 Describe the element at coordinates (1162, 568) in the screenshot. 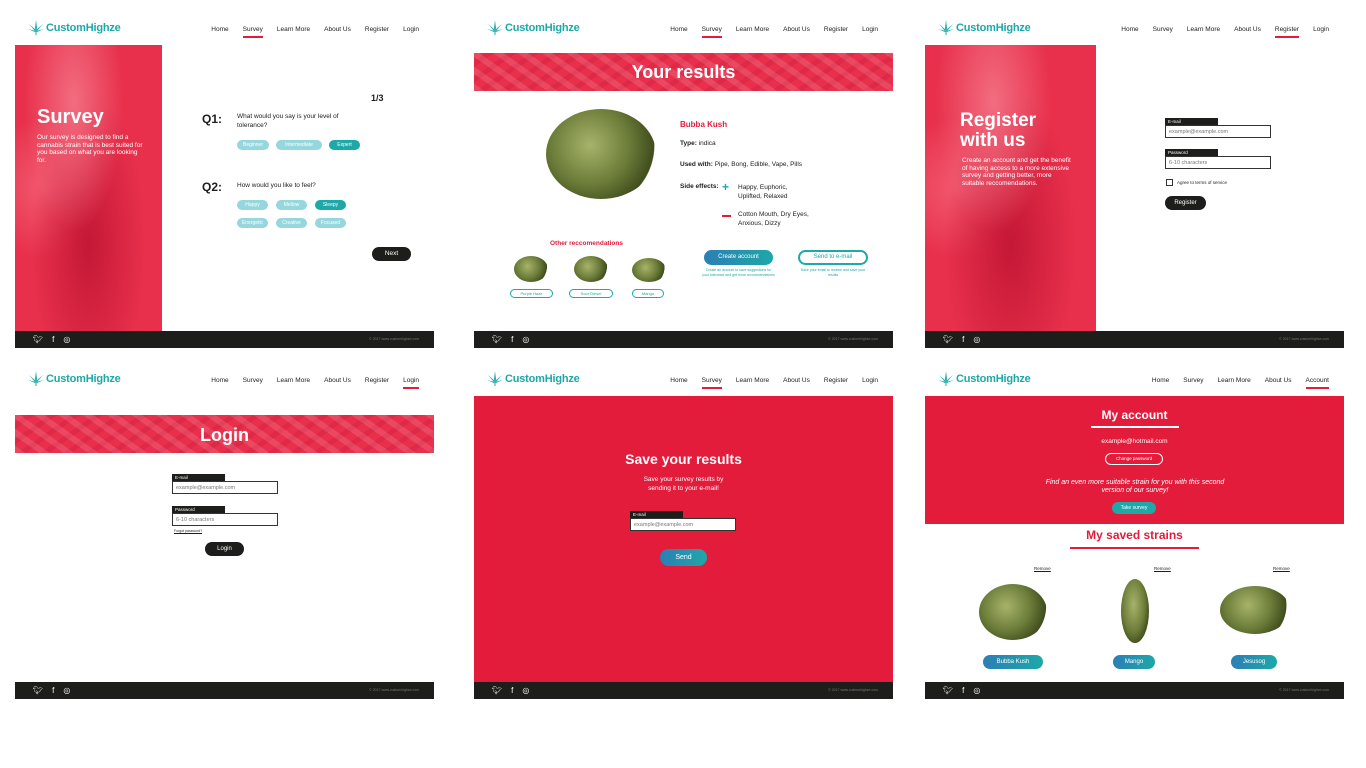

I see `remove-link-2: Remove` at that location.